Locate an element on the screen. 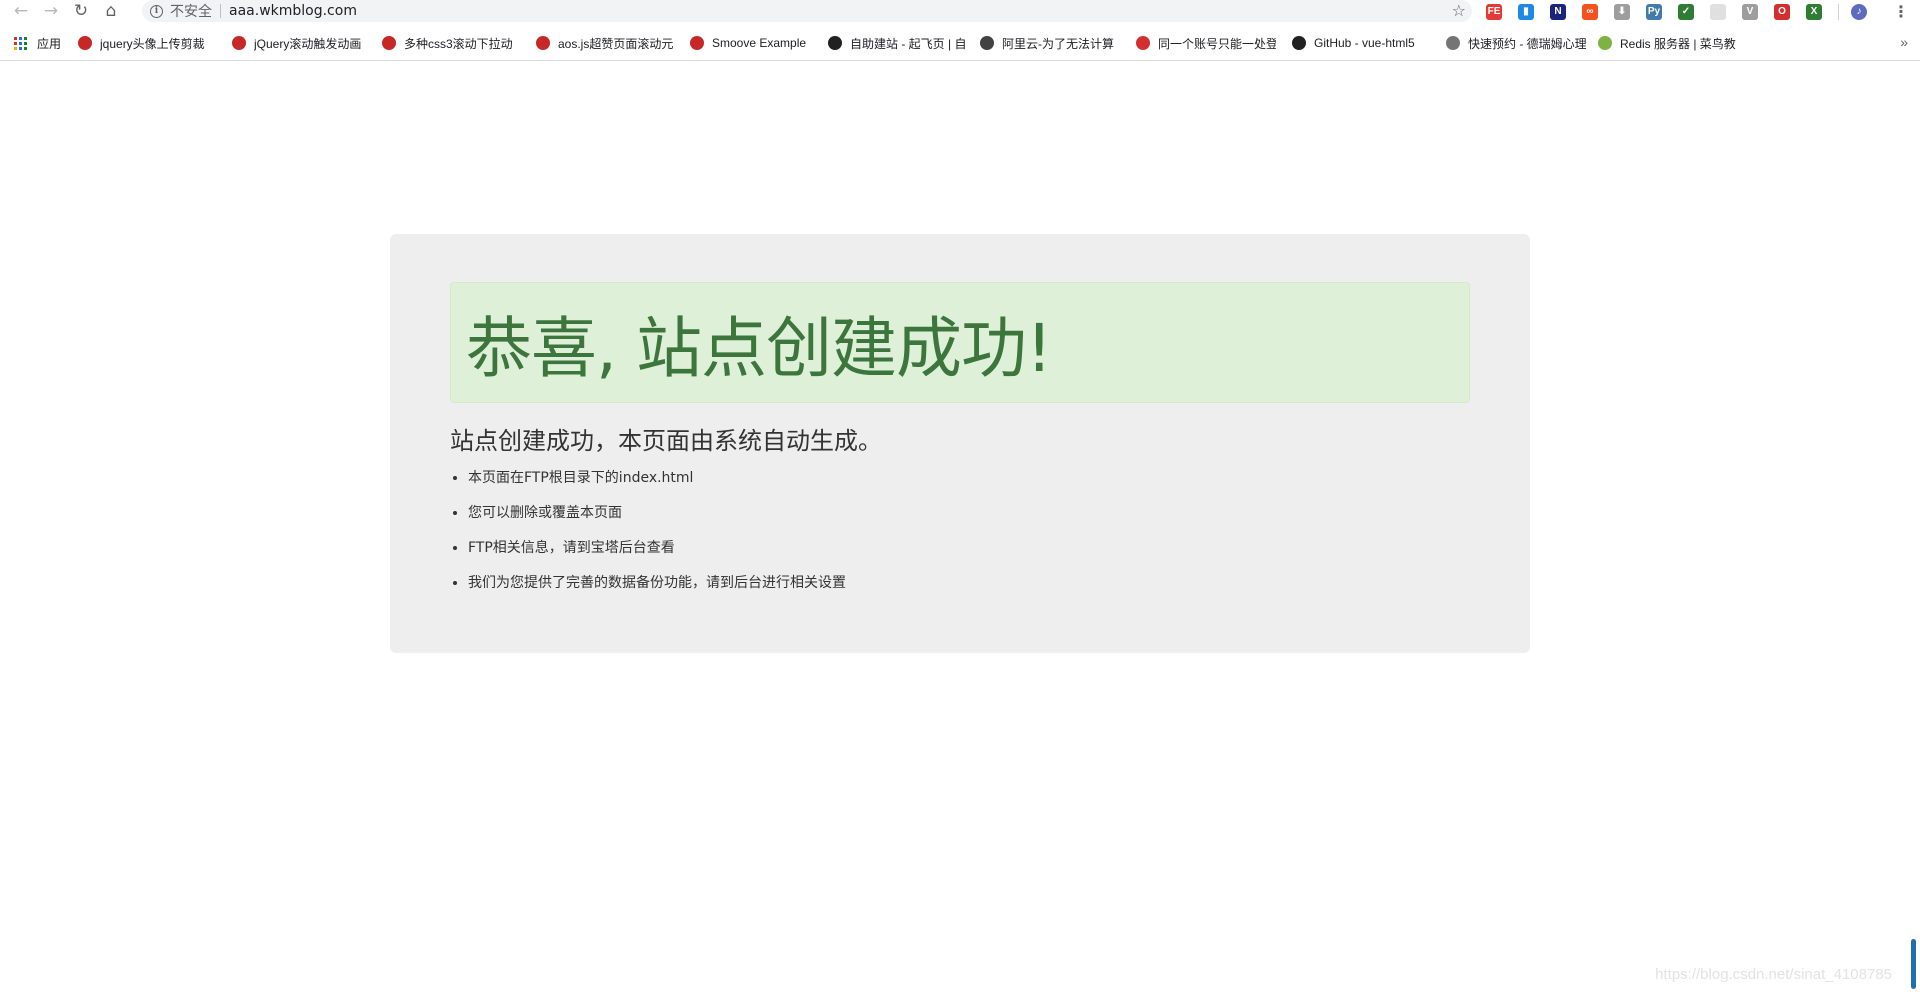  list-item: 您可以删除或覆盖本页面 is located at coordinates (657, 520).